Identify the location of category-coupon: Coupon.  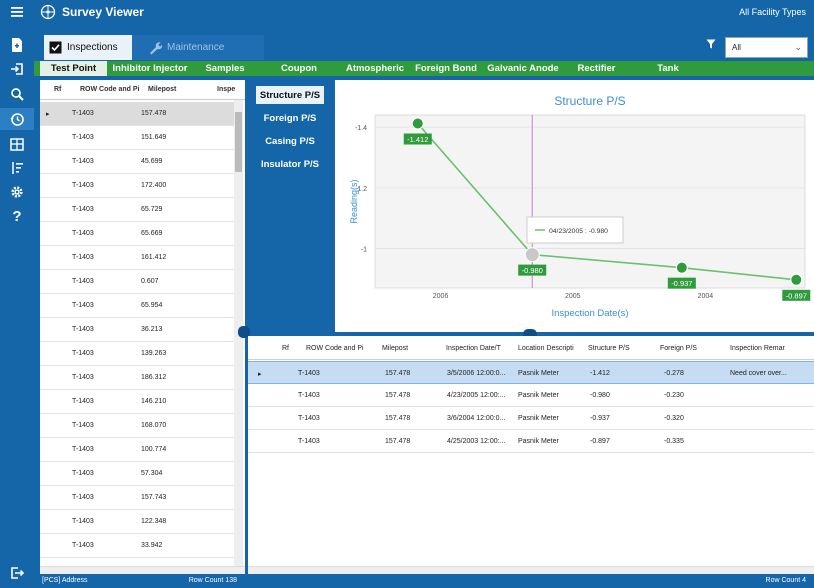
(299, 68).